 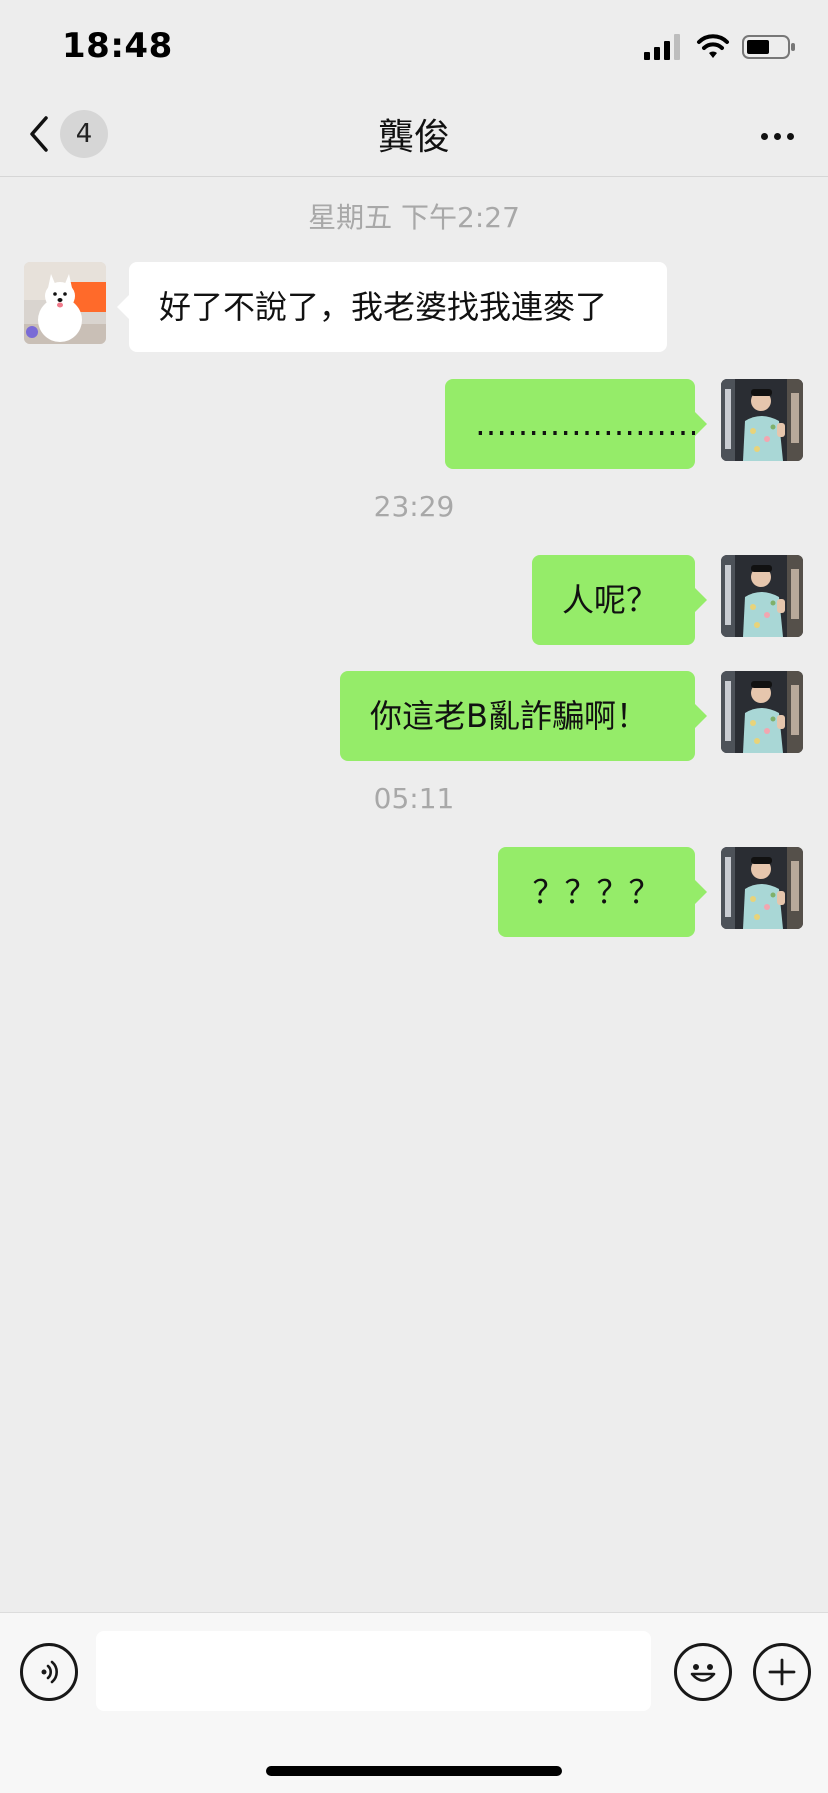 I want to click on message-input, so click(x=373, y=1671).